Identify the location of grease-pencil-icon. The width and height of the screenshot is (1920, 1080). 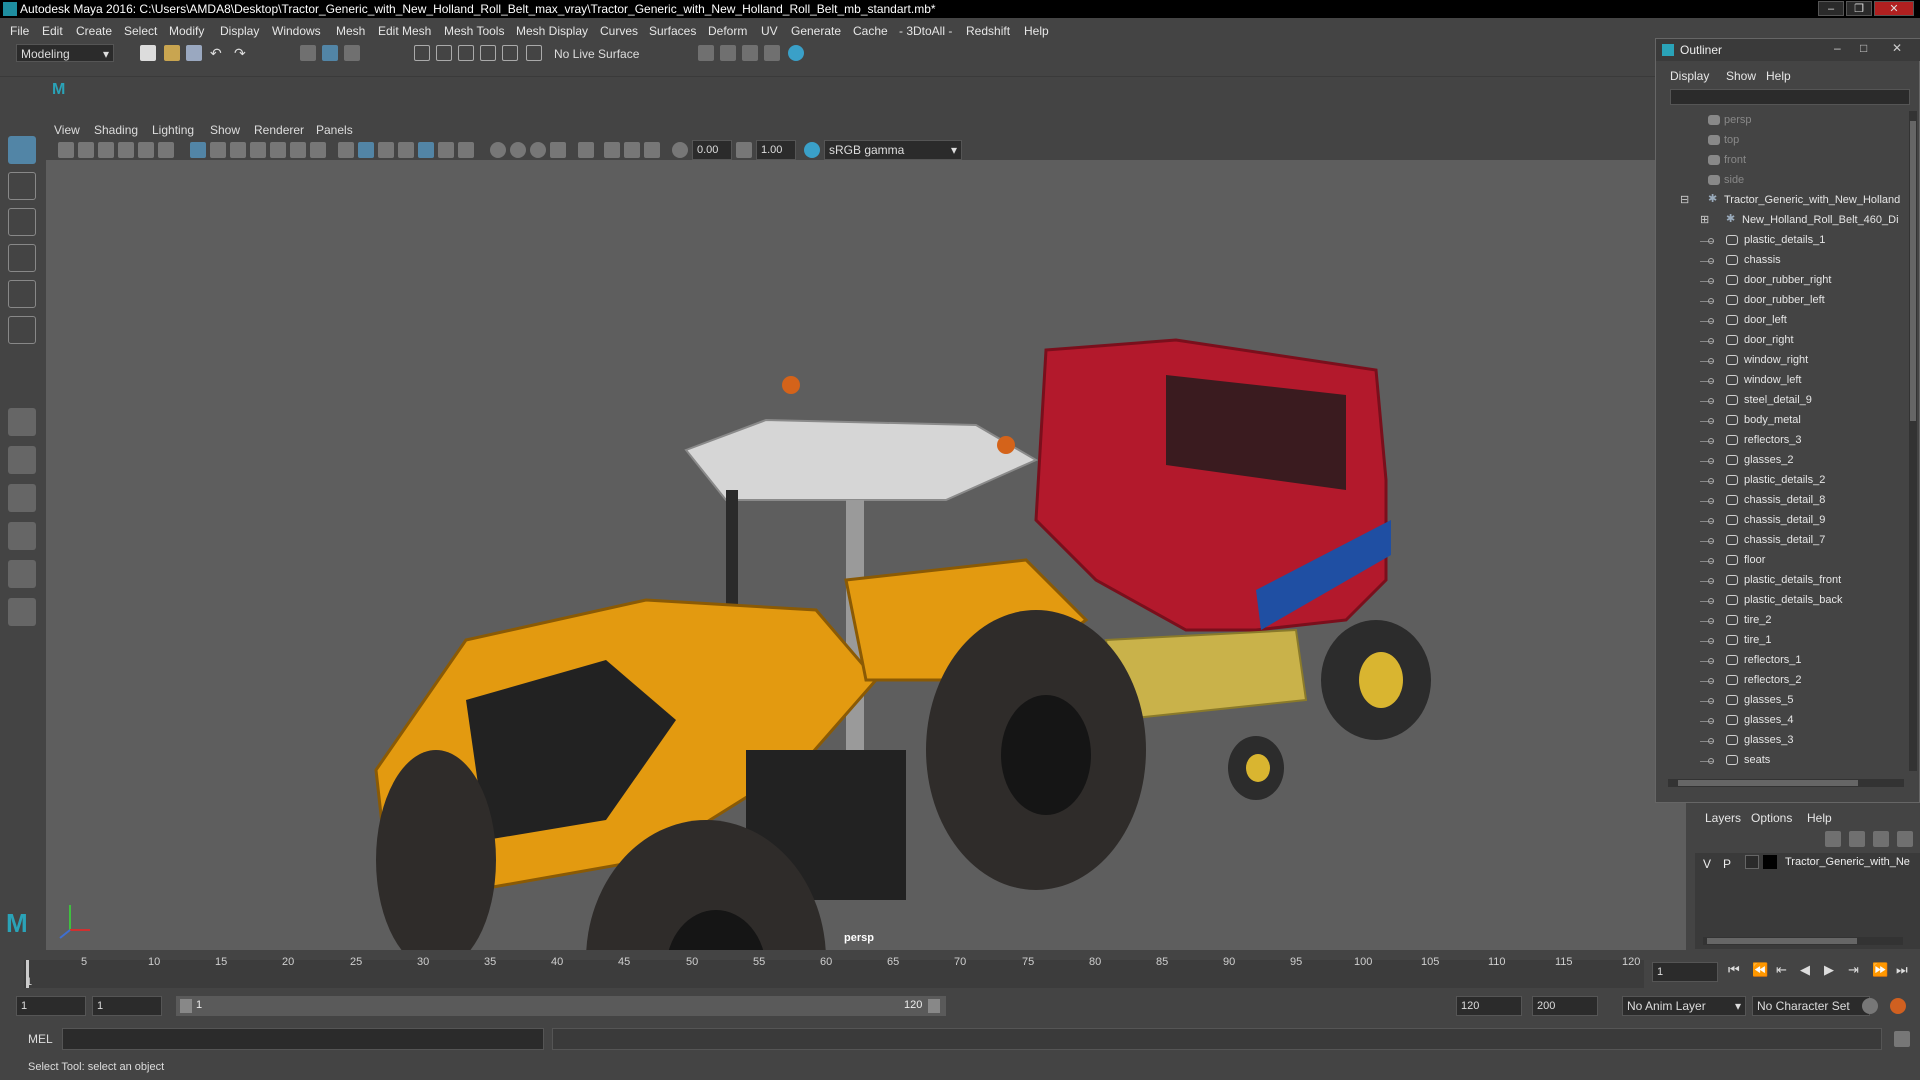
(166, 150).